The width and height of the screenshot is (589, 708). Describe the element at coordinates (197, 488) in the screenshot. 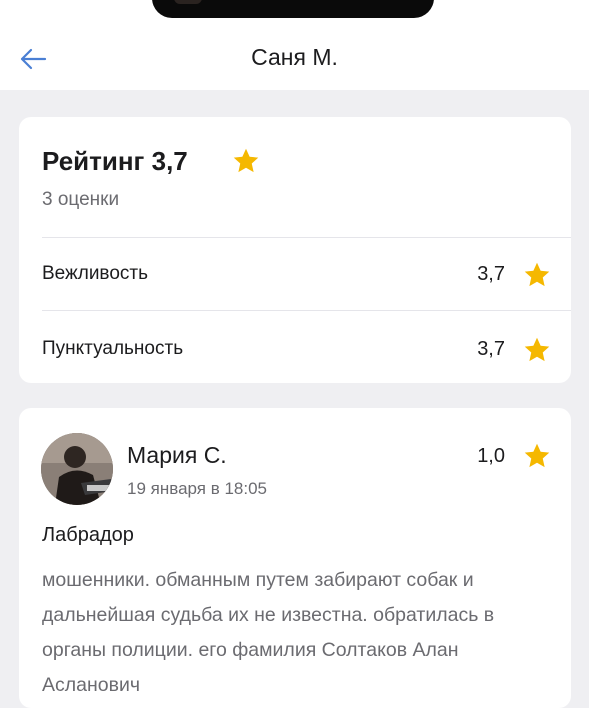

I see `review-date: 19 января в 18:05` at that location.